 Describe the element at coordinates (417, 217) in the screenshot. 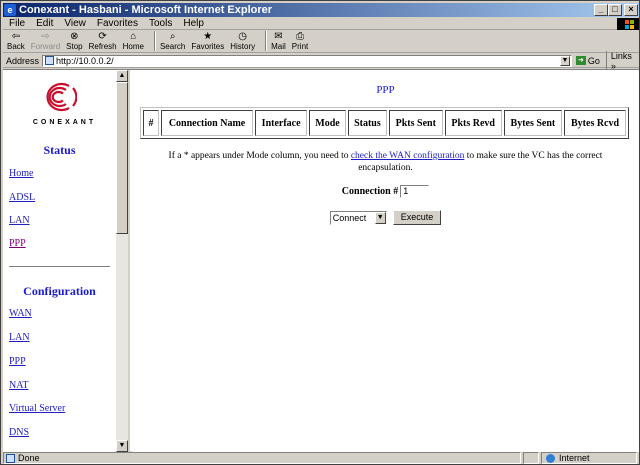

I see `execute-button: Execute` at that location.